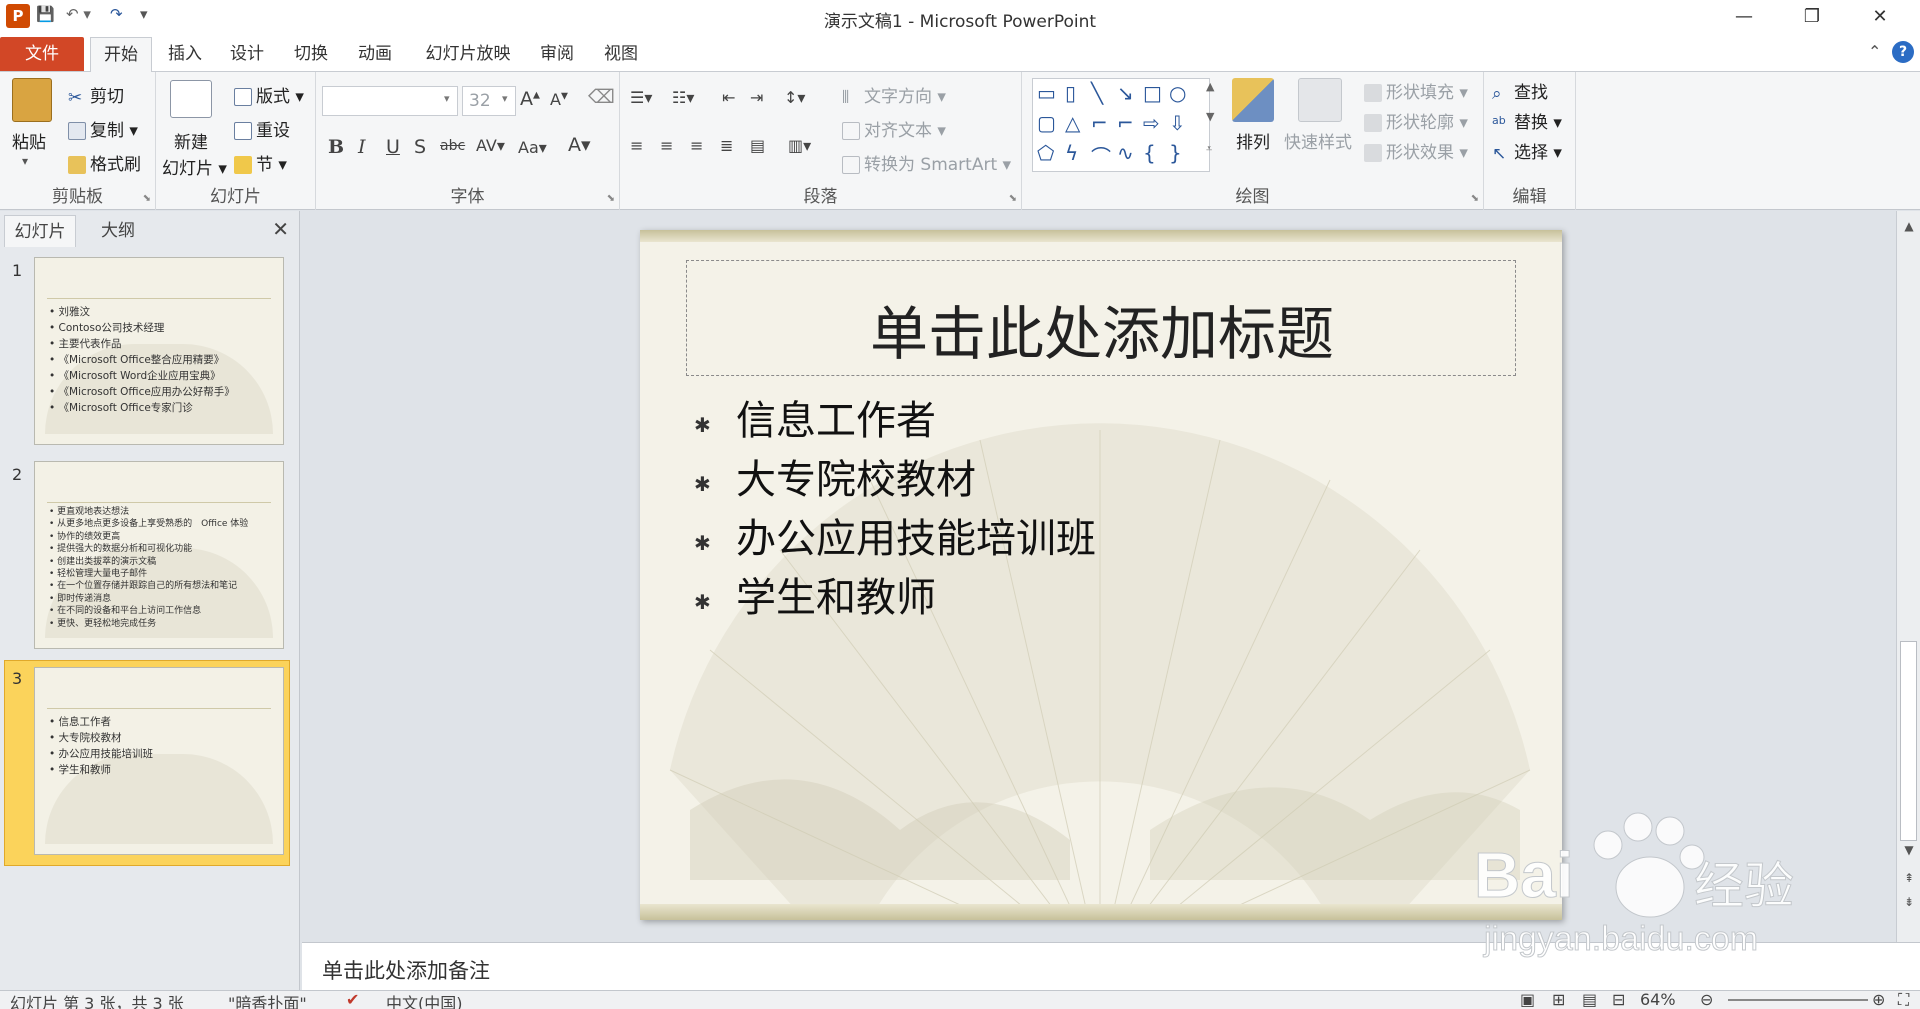  What do you see at coordinates (424, 999) in the screenshot?
I see `language: 中文(中国)` at bounding box center [424, 999].